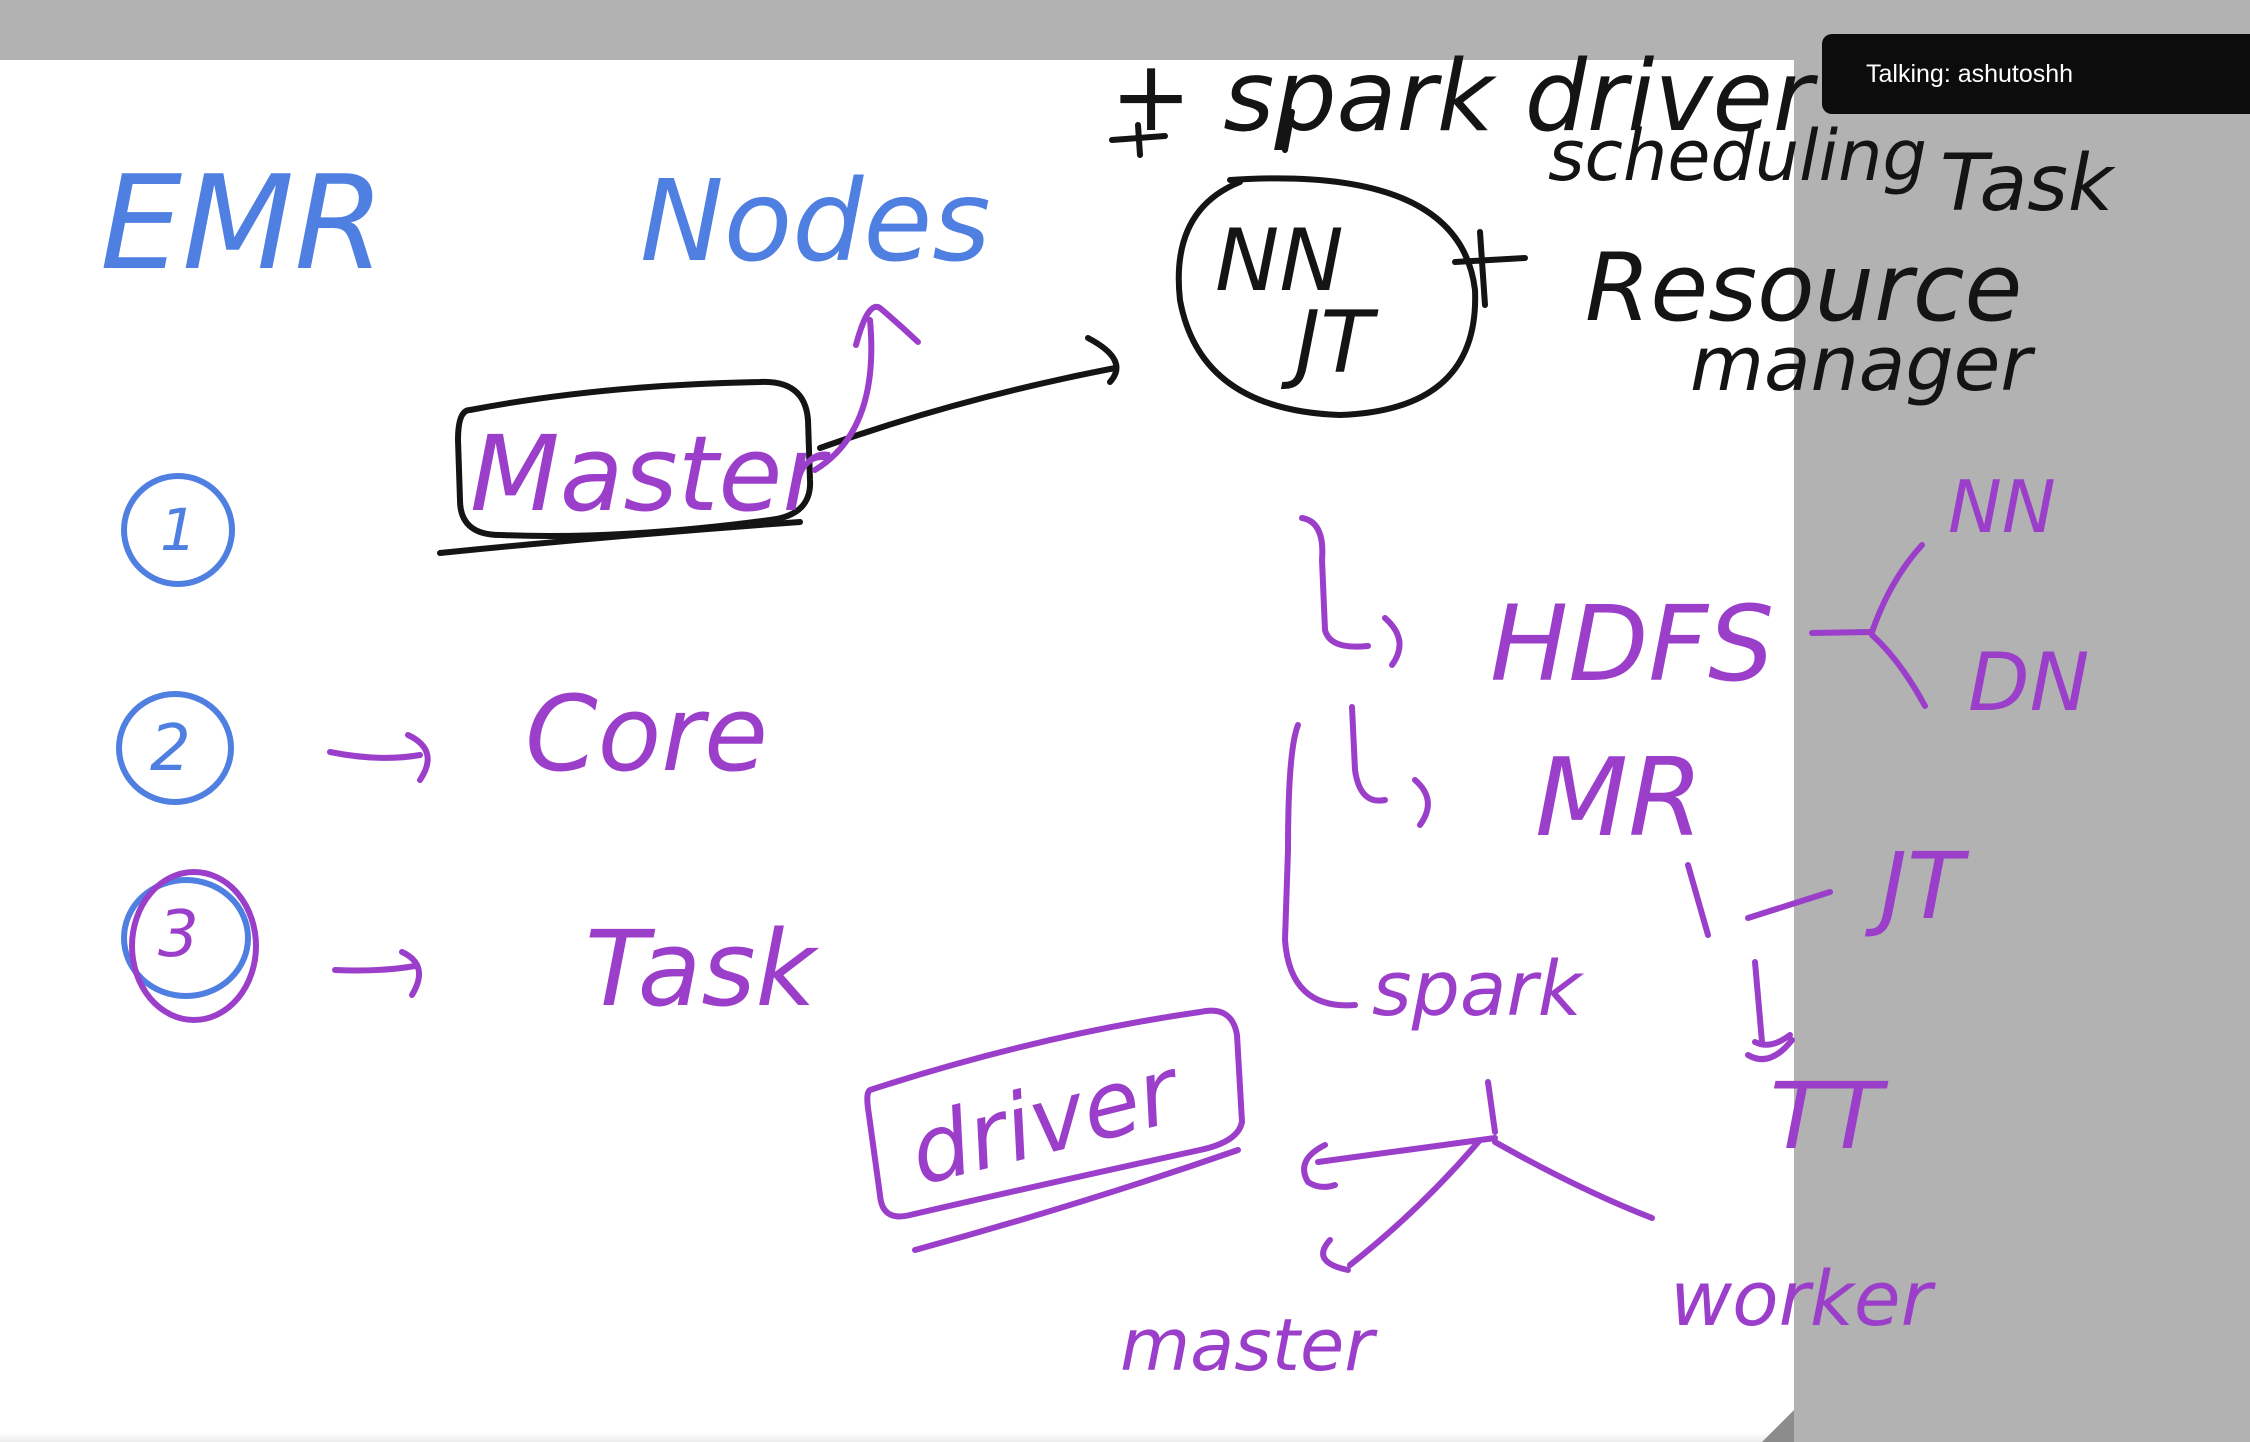 The width and height of the screenshot is (2250, 1442). What do you see at coordinates (2002, 507) in the screenshot?
I see `tree-hdfs-nn: NN` at bounding box center [2002, 507].